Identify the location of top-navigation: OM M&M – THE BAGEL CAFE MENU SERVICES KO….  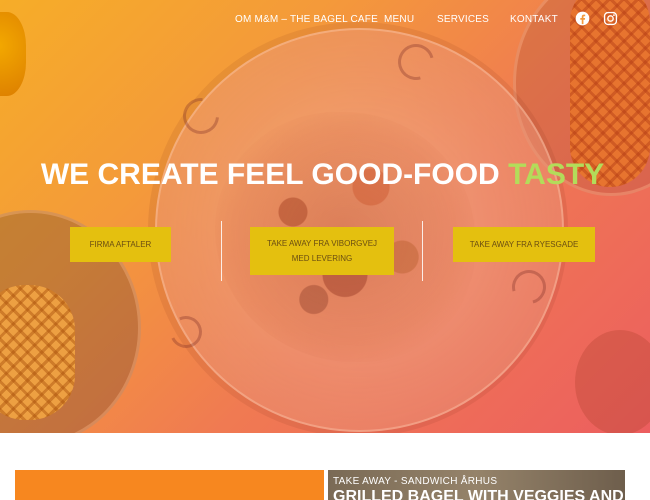
(325, 20).